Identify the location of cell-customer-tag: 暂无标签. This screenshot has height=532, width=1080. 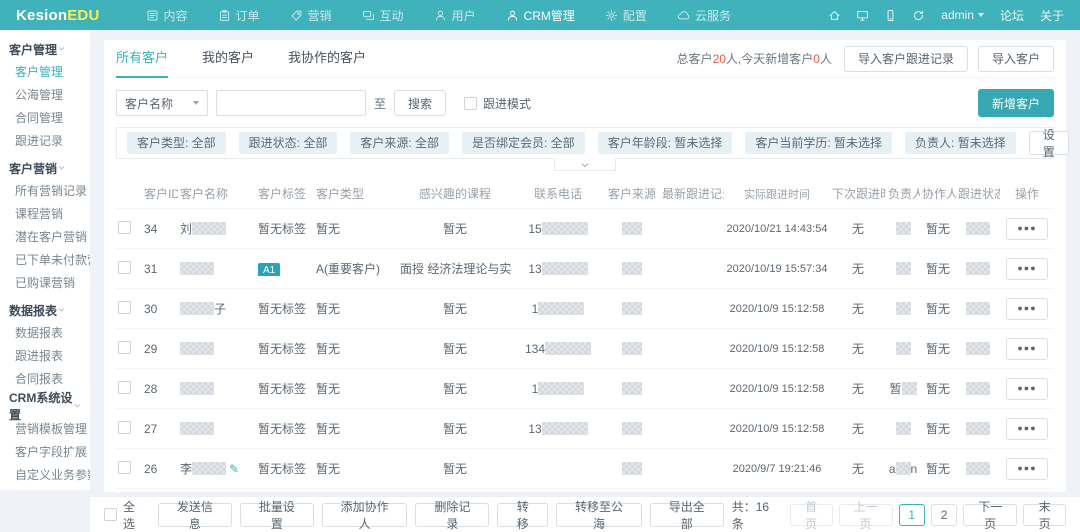
(282, 309).